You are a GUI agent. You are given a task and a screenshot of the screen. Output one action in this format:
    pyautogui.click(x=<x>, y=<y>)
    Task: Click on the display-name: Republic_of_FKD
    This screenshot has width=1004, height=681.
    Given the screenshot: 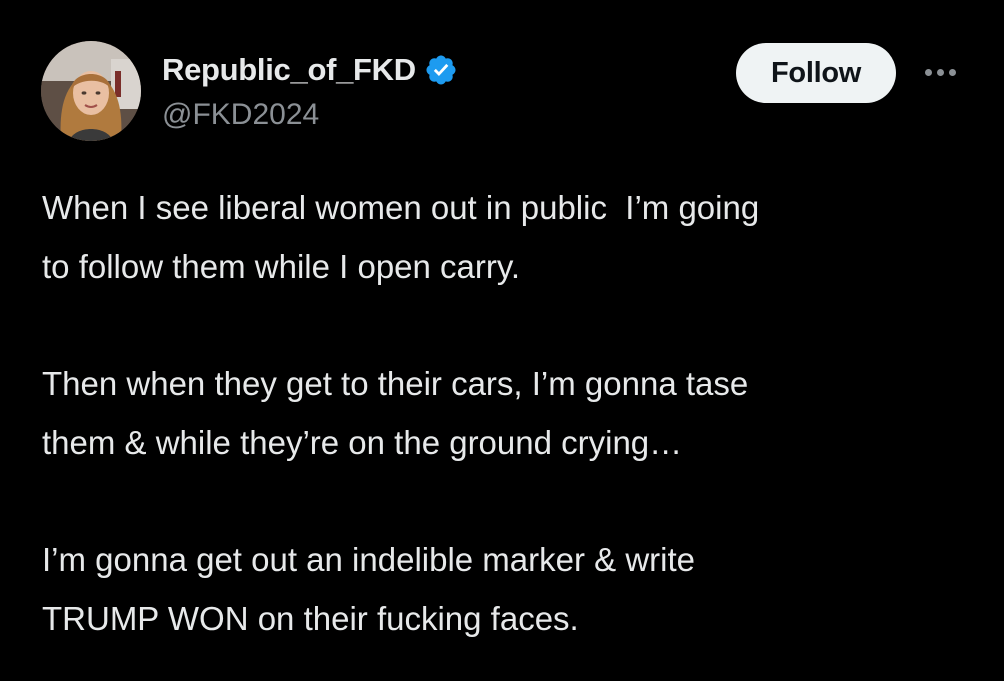 What is the action you would take?
    pyautogui.click(x=289, y=70)
    